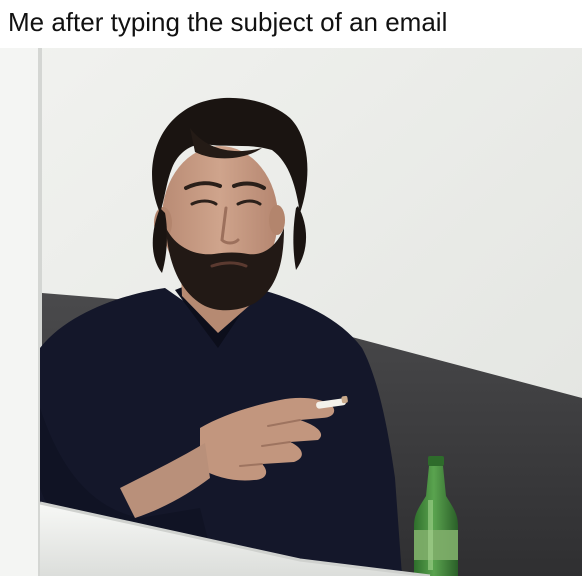 The height and width of the screenshot is (576, 582). I want to click on right-ear, so click(277, 220).